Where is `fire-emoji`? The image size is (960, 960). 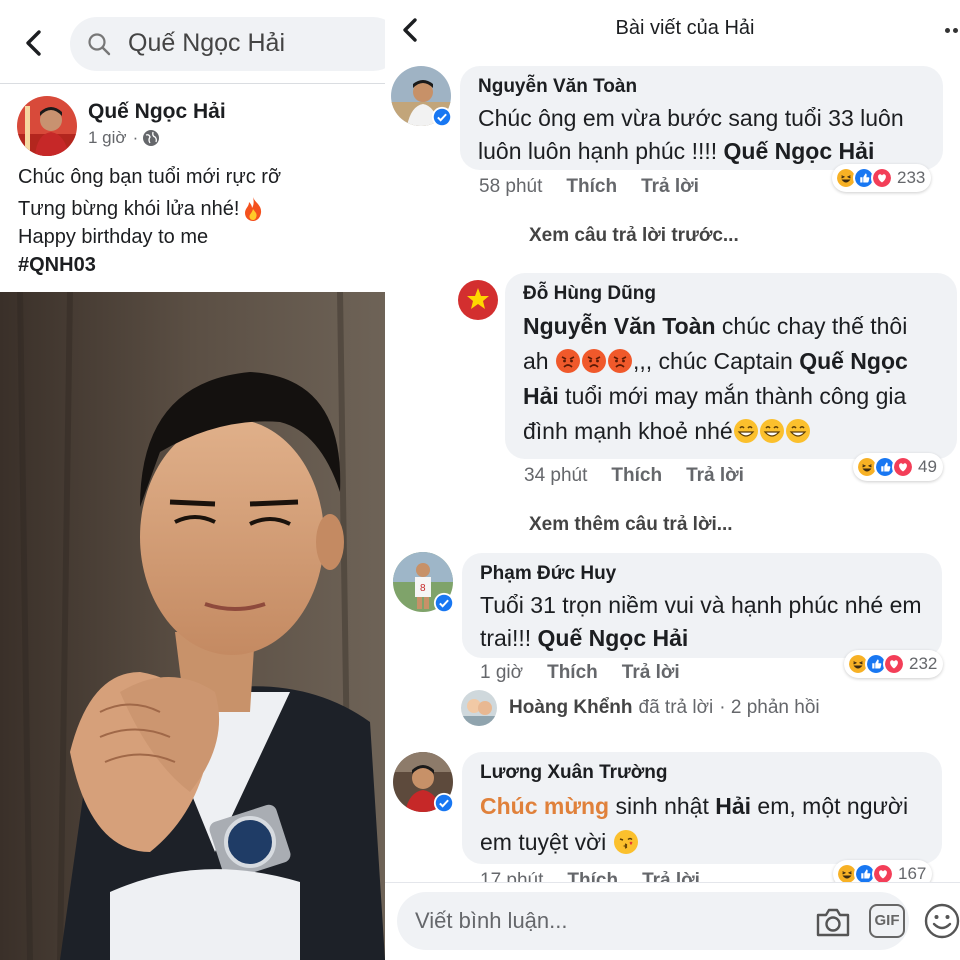 fire-emoji is located at coordinates (253, 209).